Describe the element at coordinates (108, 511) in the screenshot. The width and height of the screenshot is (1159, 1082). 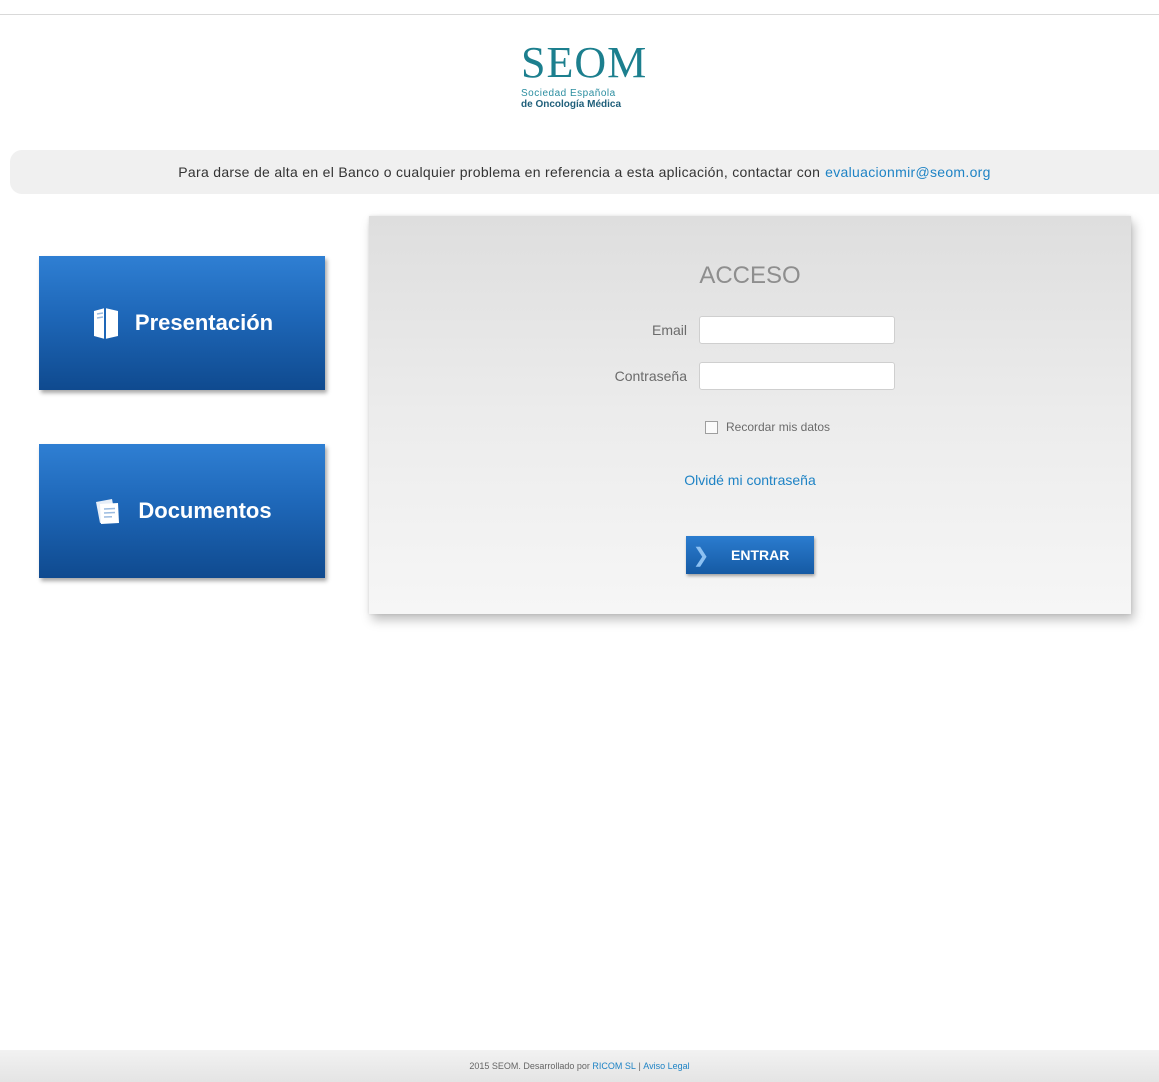
I see `documents-icon` at that location.